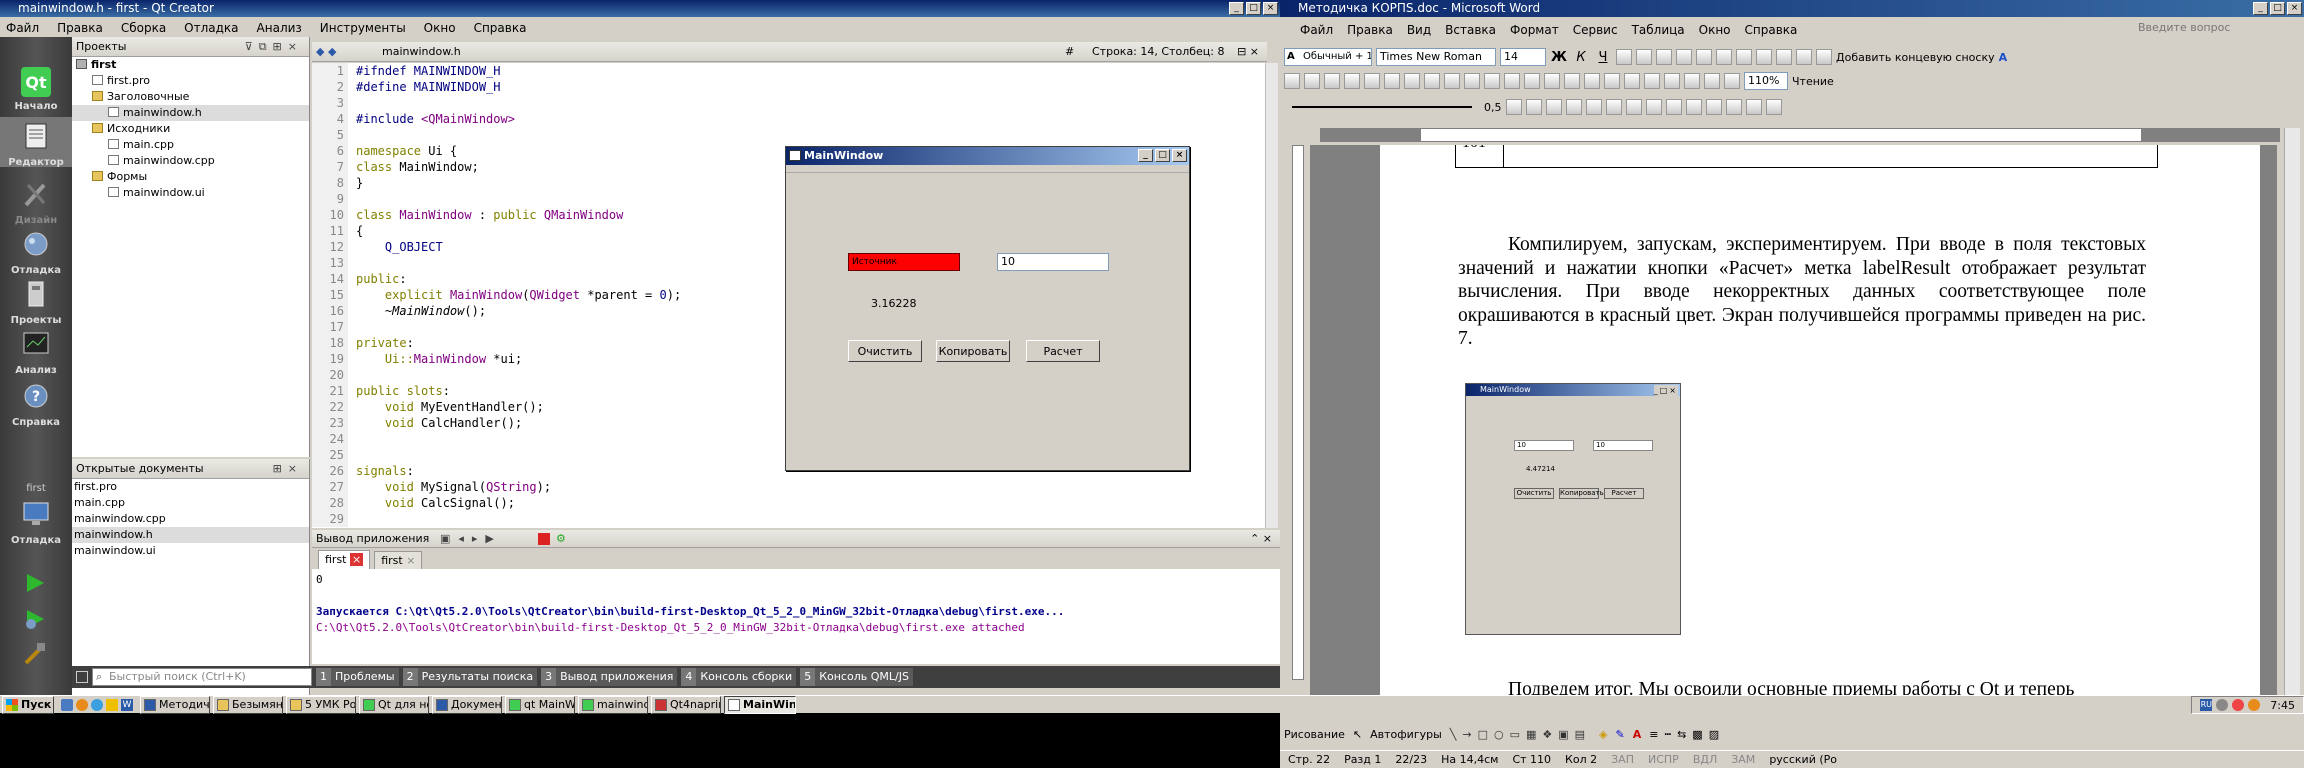  I want to click on open-doc-item: mainwindow.h, so click(190, 535).